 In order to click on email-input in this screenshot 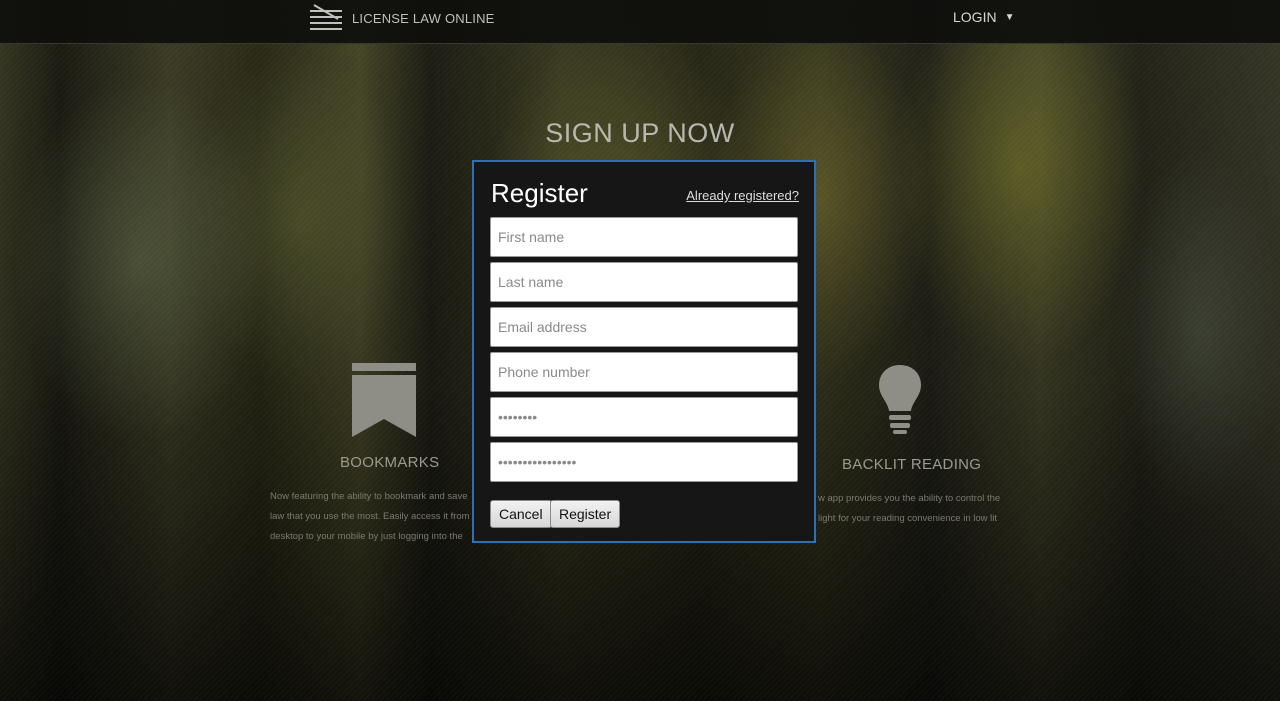, I will do `click(644, 327)`.